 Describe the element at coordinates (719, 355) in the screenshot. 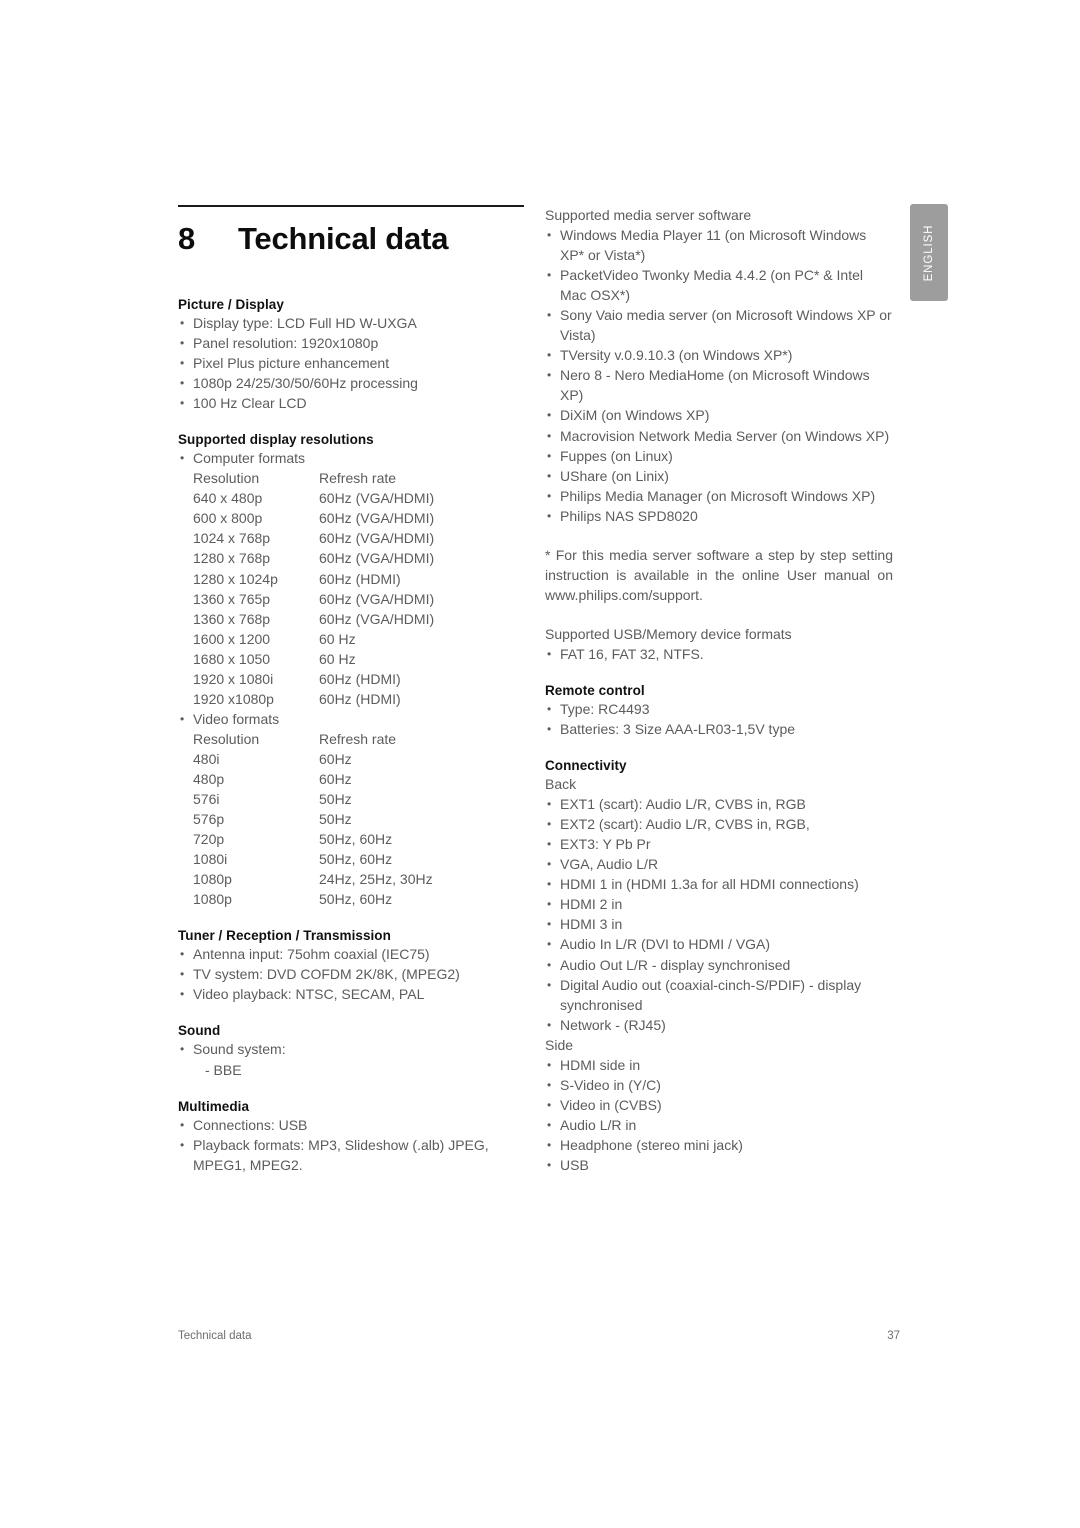

I see `list-item: TVersity v.0.9.10.3 (on Windows XP*)` at that location.